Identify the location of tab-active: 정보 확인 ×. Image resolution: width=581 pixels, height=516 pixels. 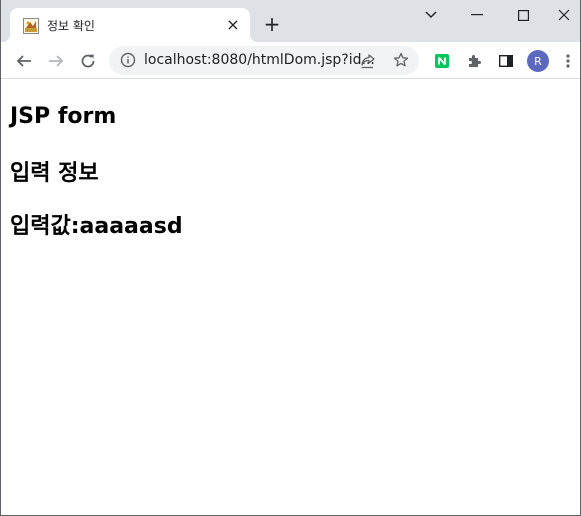
(130, 25).